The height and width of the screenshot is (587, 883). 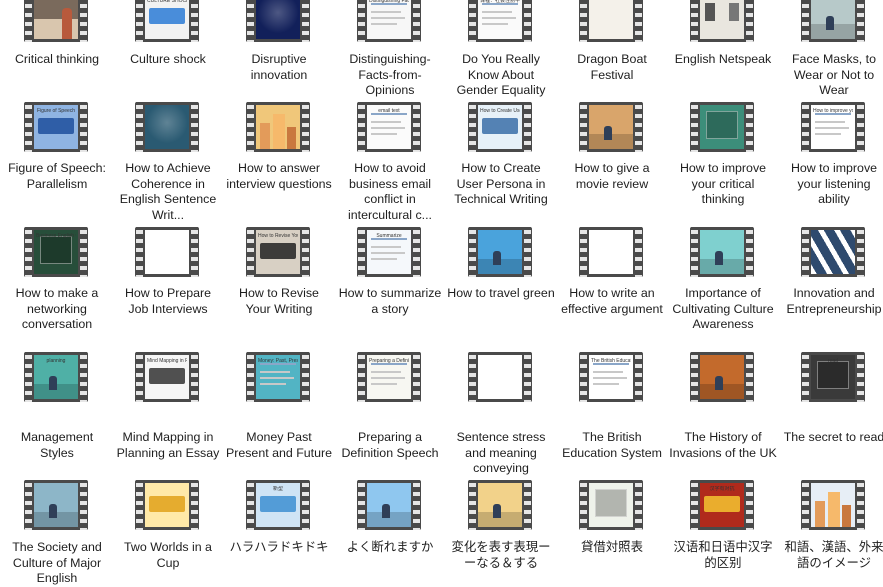 What do you see at coordinates (831, 75) in the screenshot?
I see `video-title: Face Masks, to Wear or Not to Wear` at bounding box center [831, 75].